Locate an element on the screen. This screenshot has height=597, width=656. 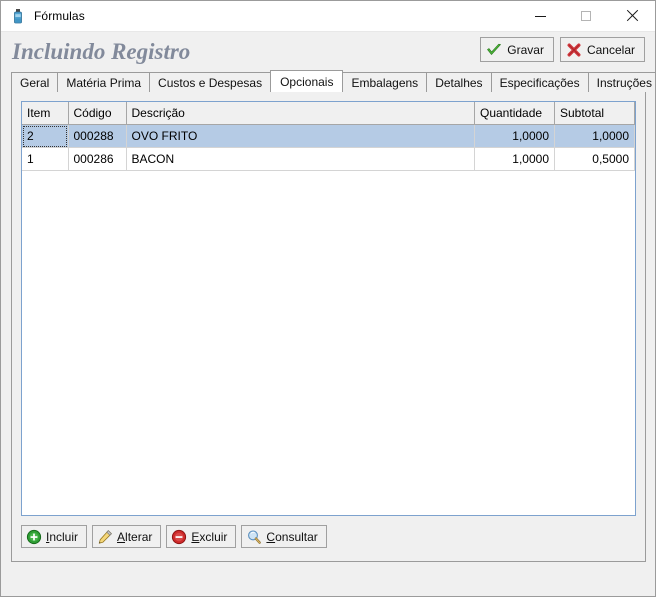
column-header-subtotal: Subtotal is located at coordinates (594, 113).